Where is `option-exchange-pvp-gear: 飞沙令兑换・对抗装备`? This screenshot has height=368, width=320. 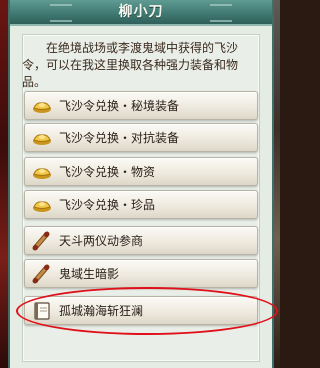 option-exchange-pvp-gear: 飞沙令兑换・对抗装备 is located at coordinates (141, 137).